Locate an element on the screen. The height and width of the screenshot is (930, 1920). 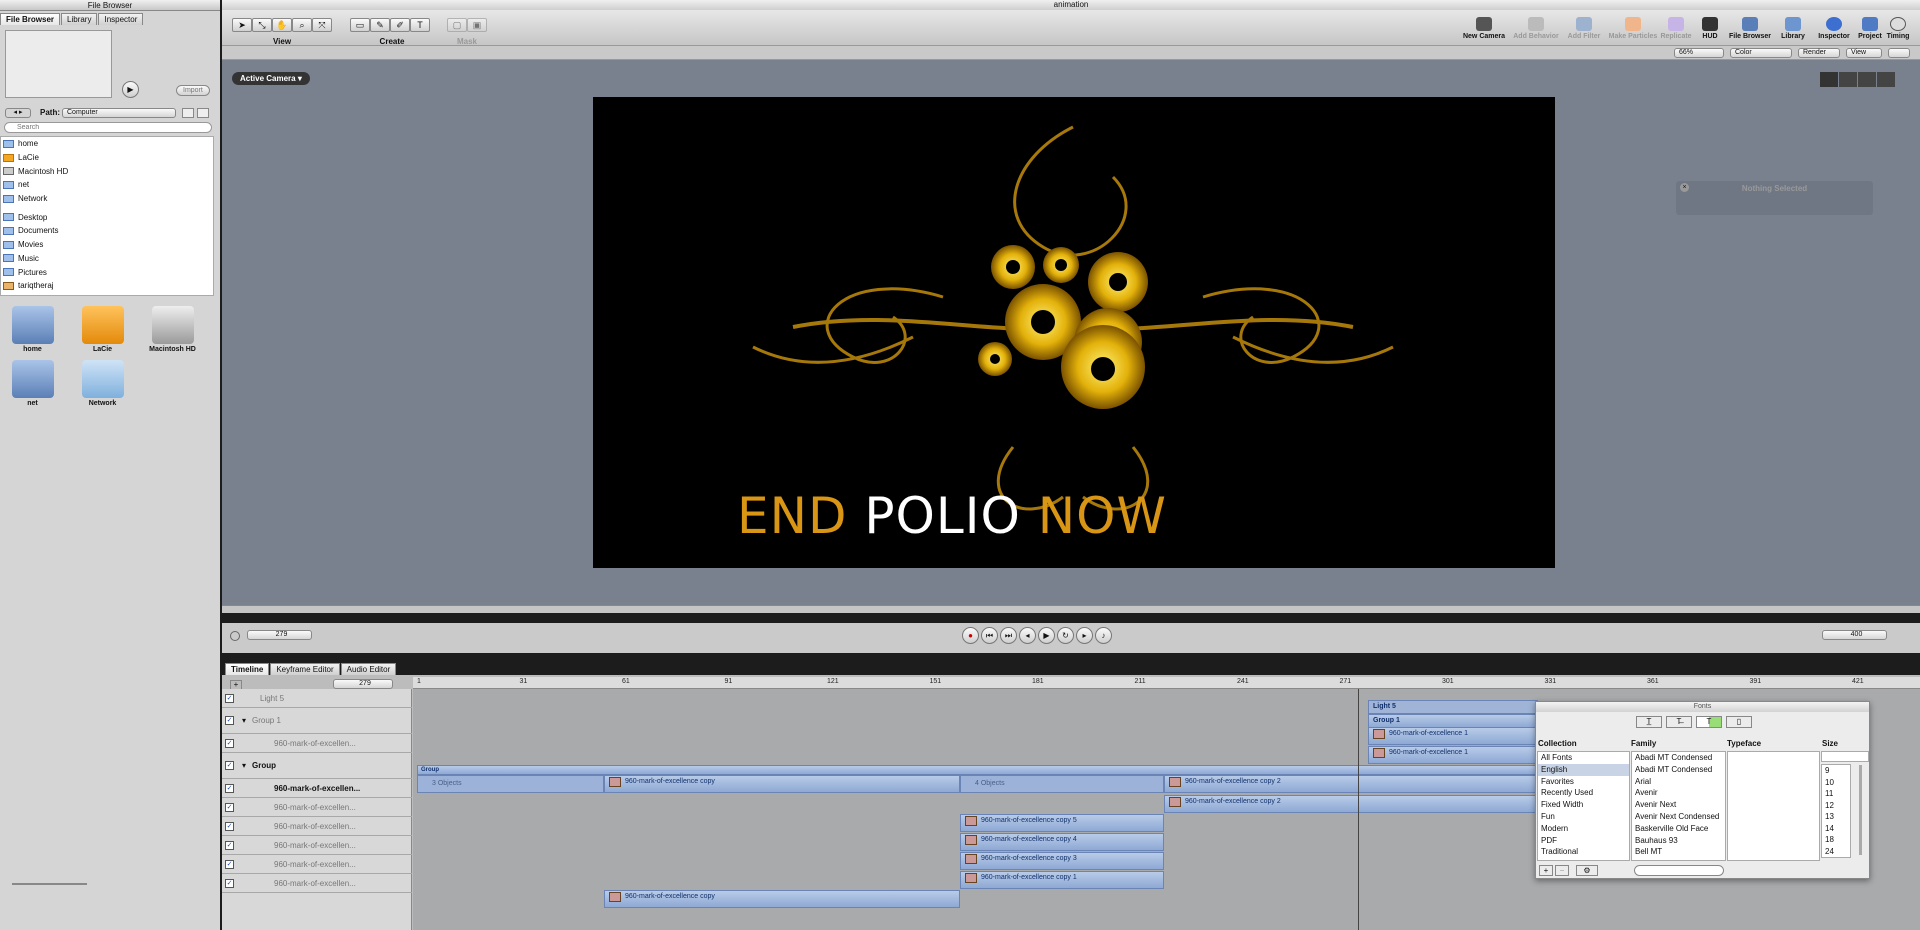
playhead is located at coordinates (1358, 809).